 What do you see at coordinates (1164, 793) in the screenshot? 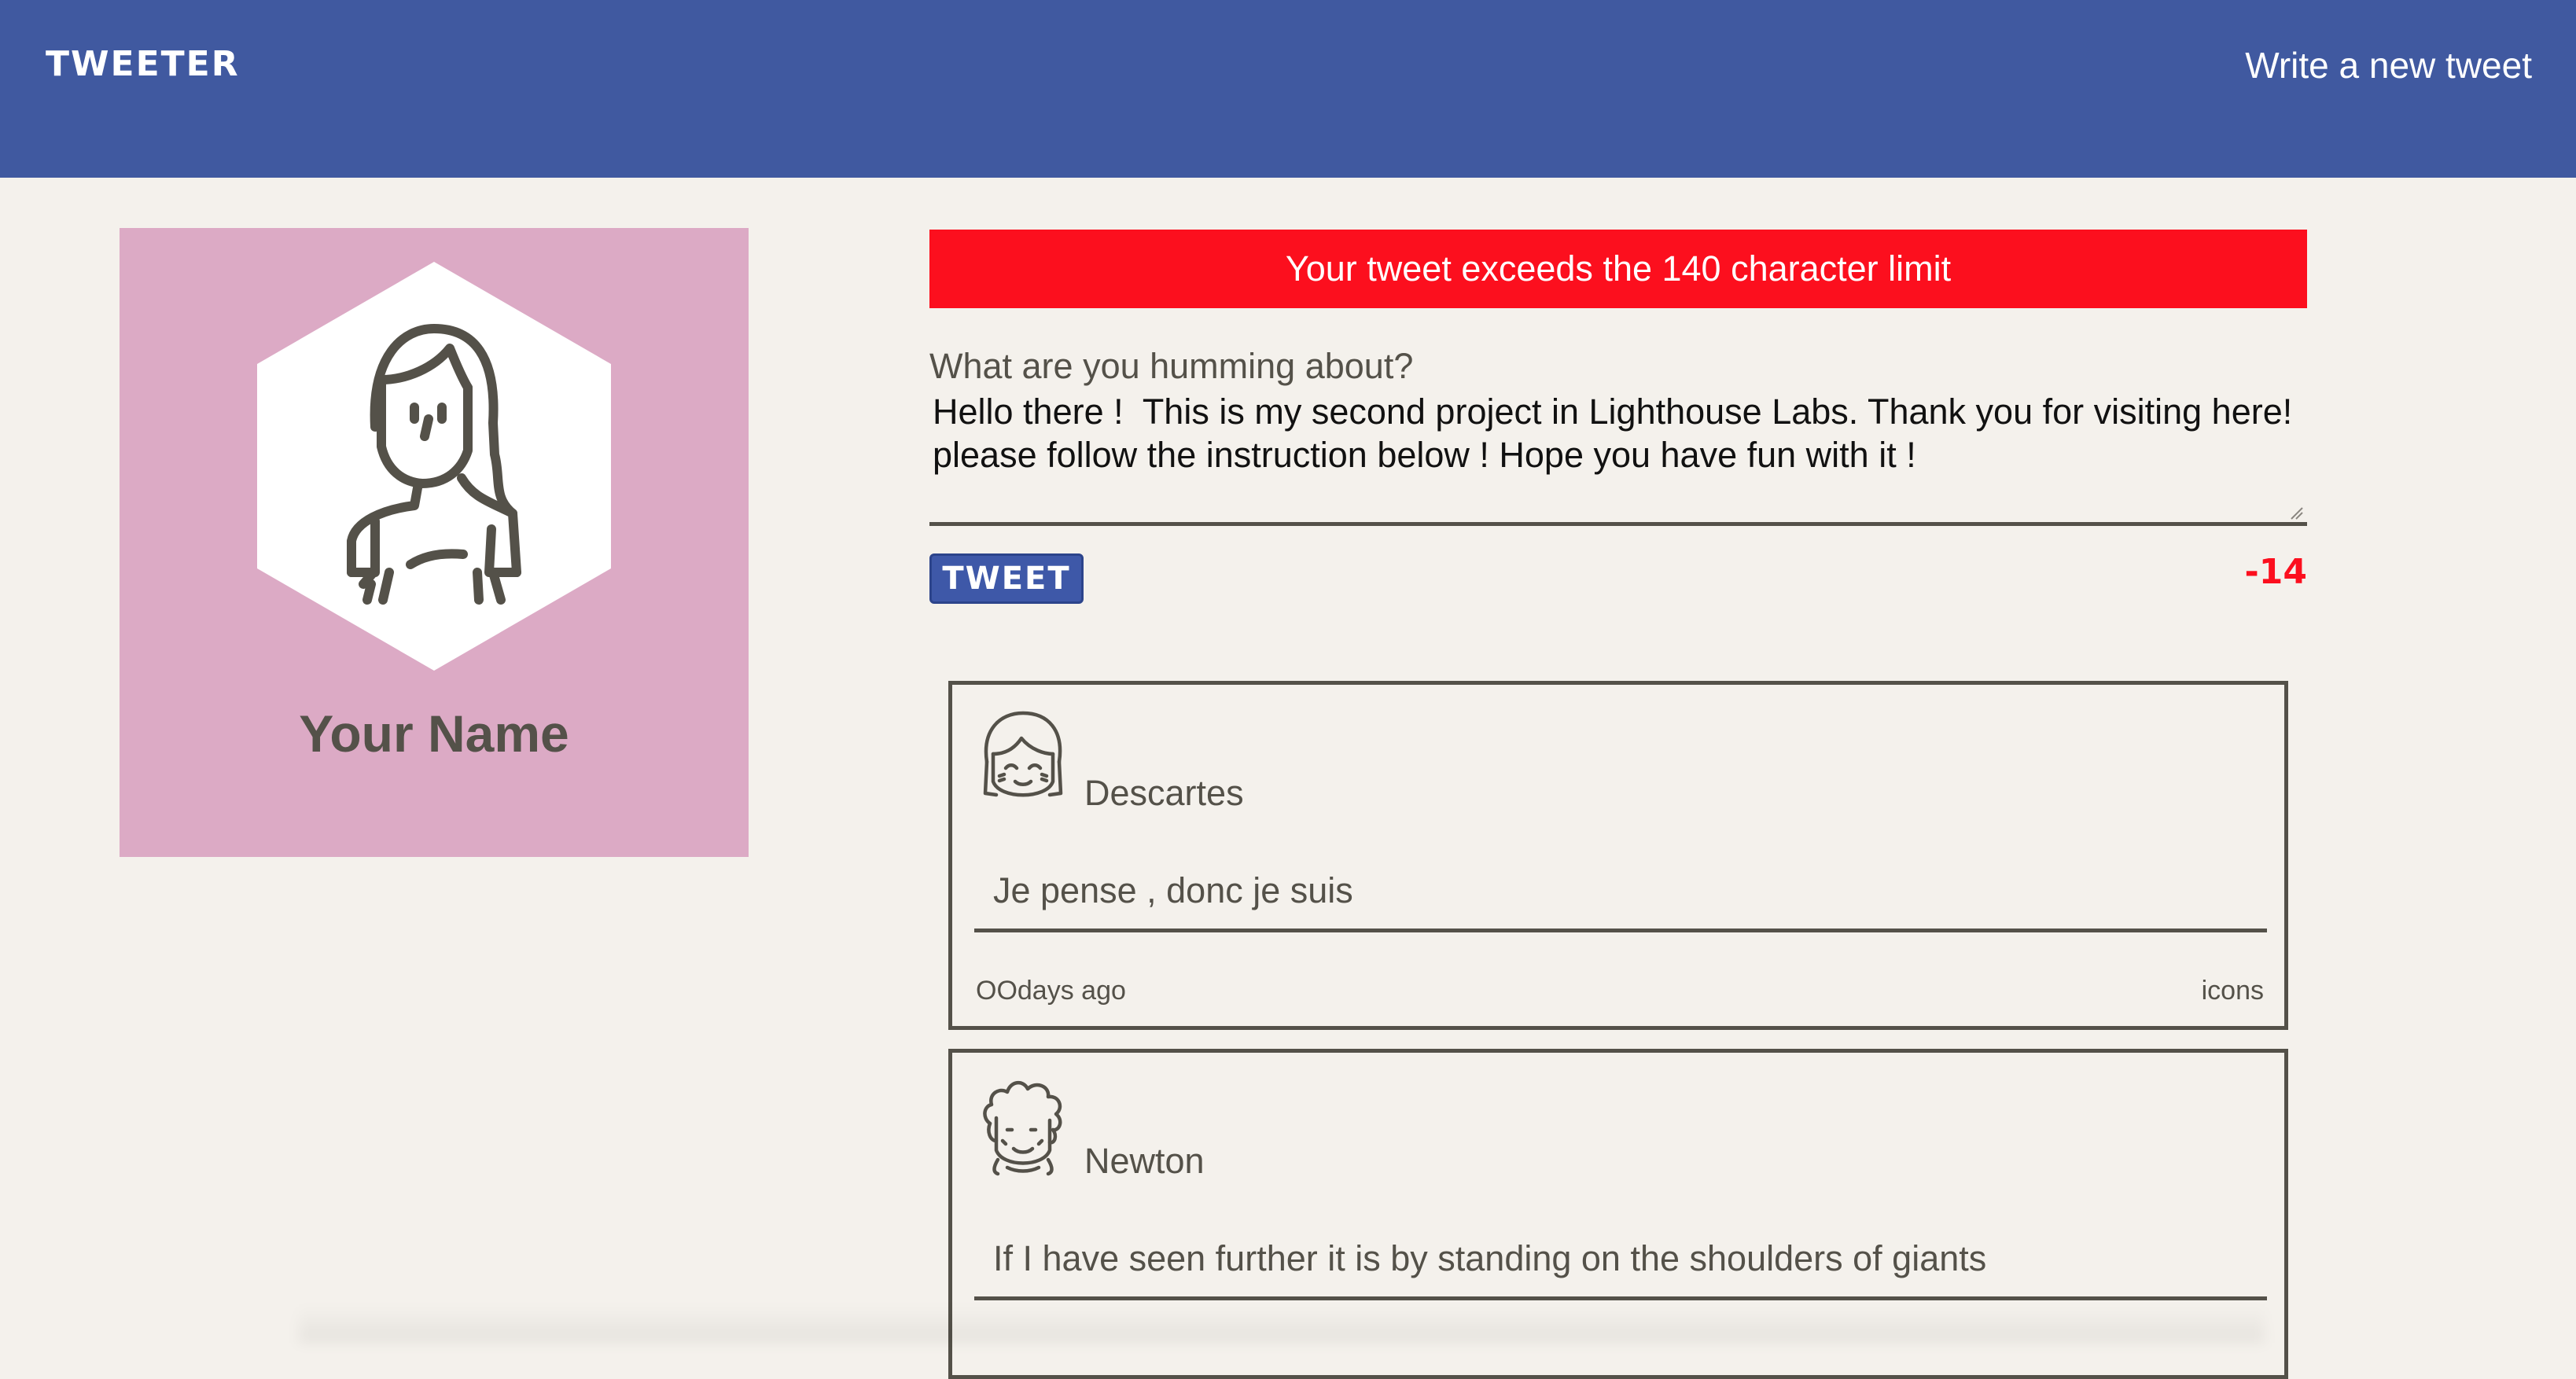
I see `tweet-author: Descartes` at bounding box center [1164, 793].